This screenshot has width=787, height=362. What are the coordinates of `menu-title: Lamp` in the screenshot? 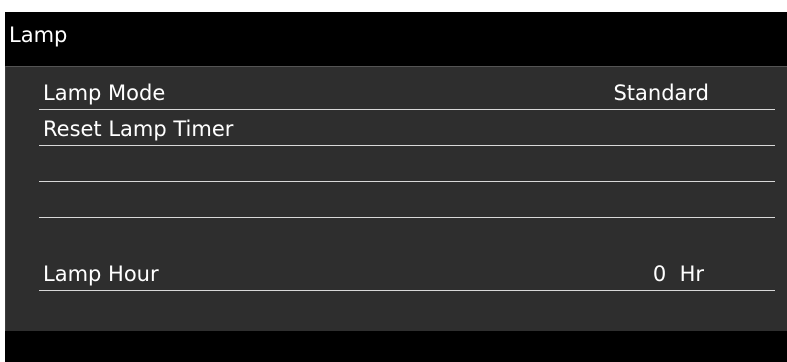 It's located at (38, 35).